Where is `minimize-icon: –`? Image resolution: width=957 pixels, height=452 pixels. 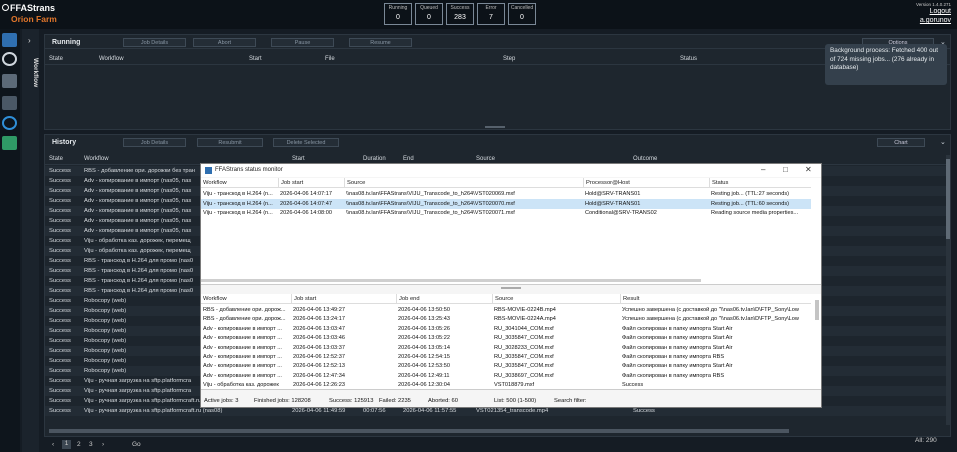 minimize-icon: – is located at coordinates (763, 169).